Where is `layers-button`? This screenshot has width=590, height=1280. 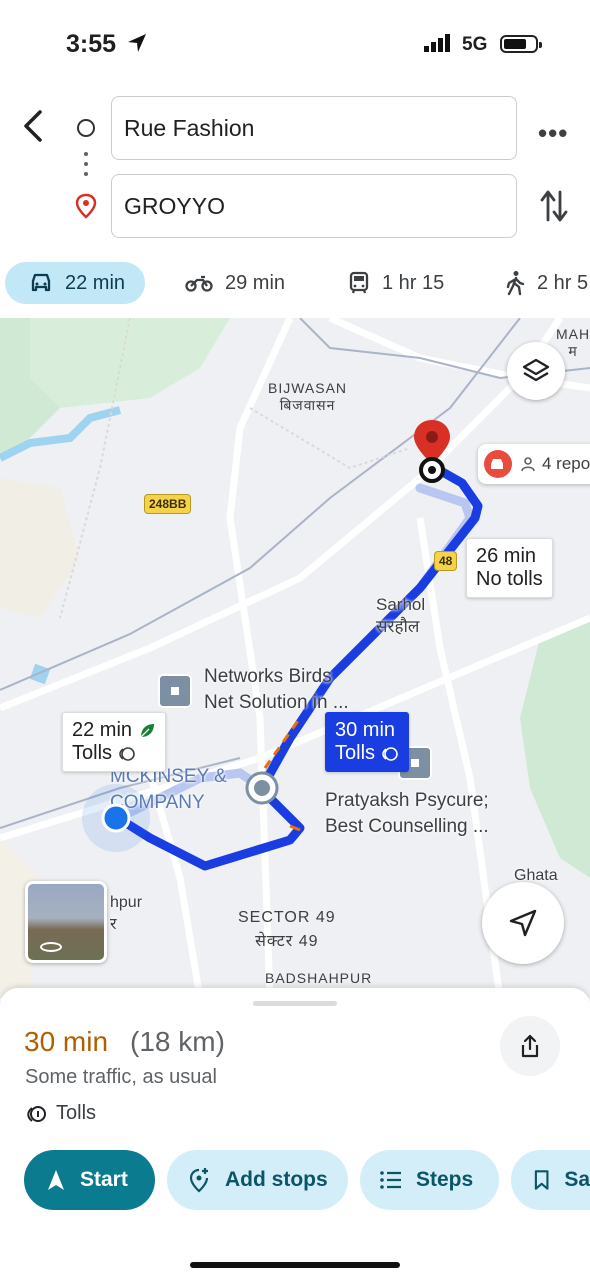
layers-button is located at coordinates (536, 371).